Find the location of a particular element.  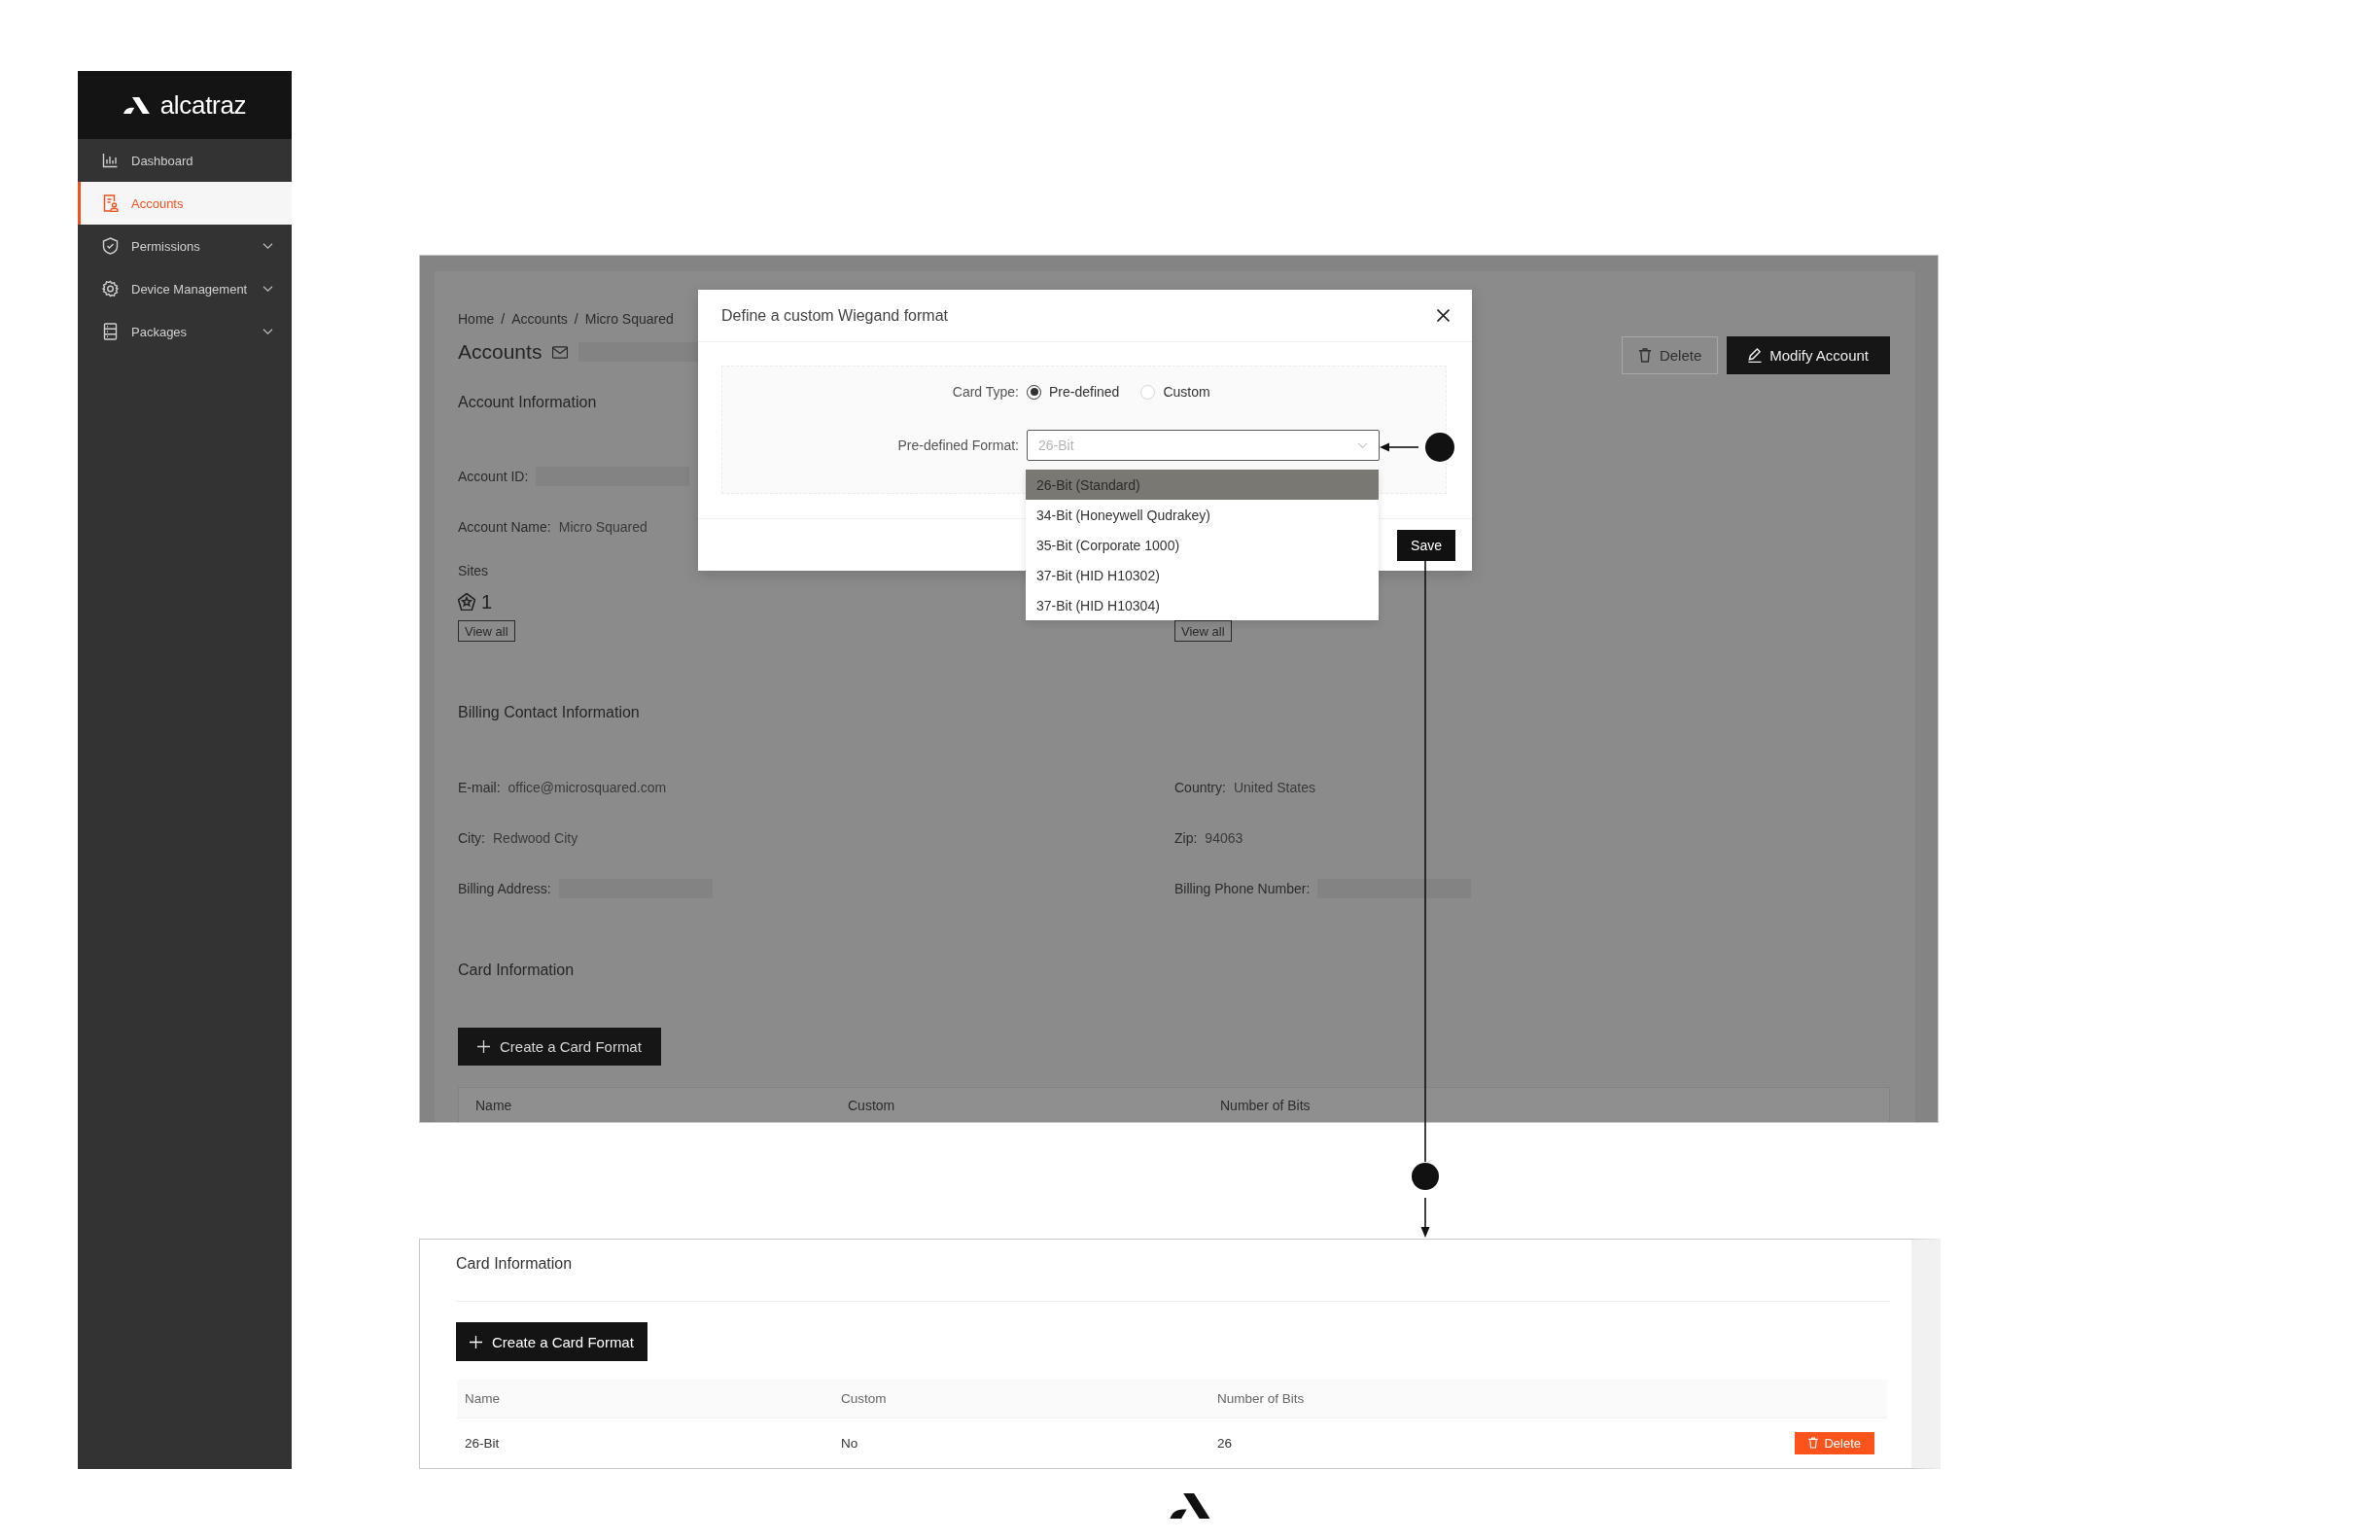

field-value: United States is located at coordinates (1274, 787).